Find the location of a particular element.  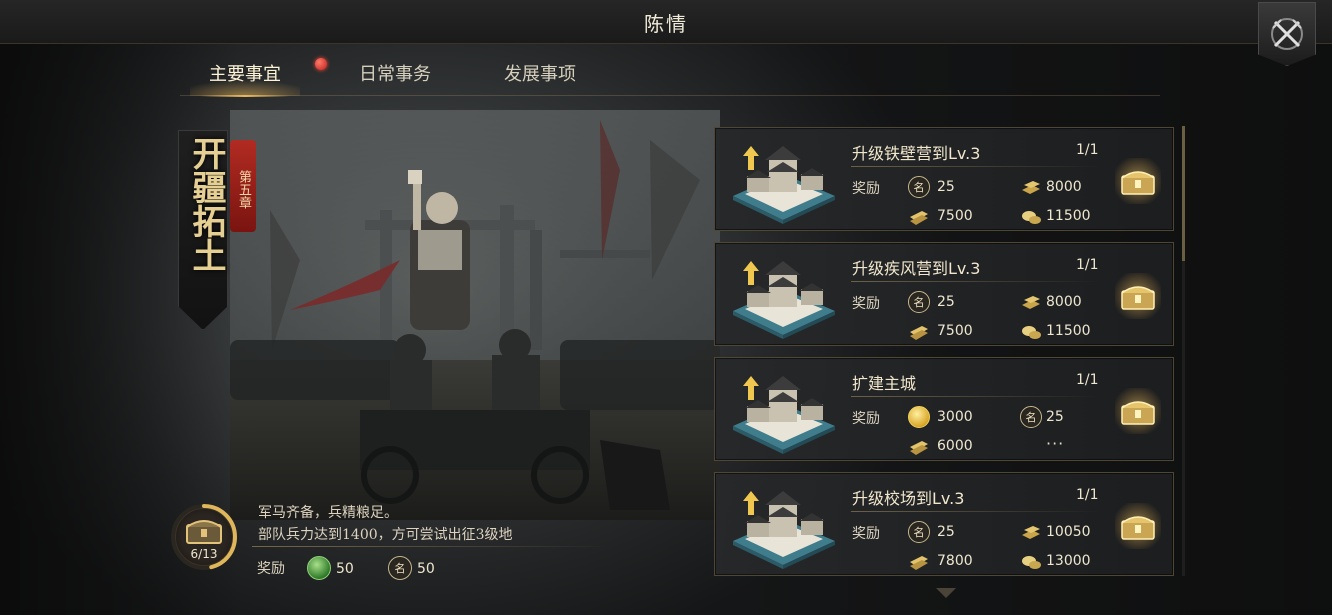

tab-main-affairs: 主要事宜 is located at coordinates (258, 76).